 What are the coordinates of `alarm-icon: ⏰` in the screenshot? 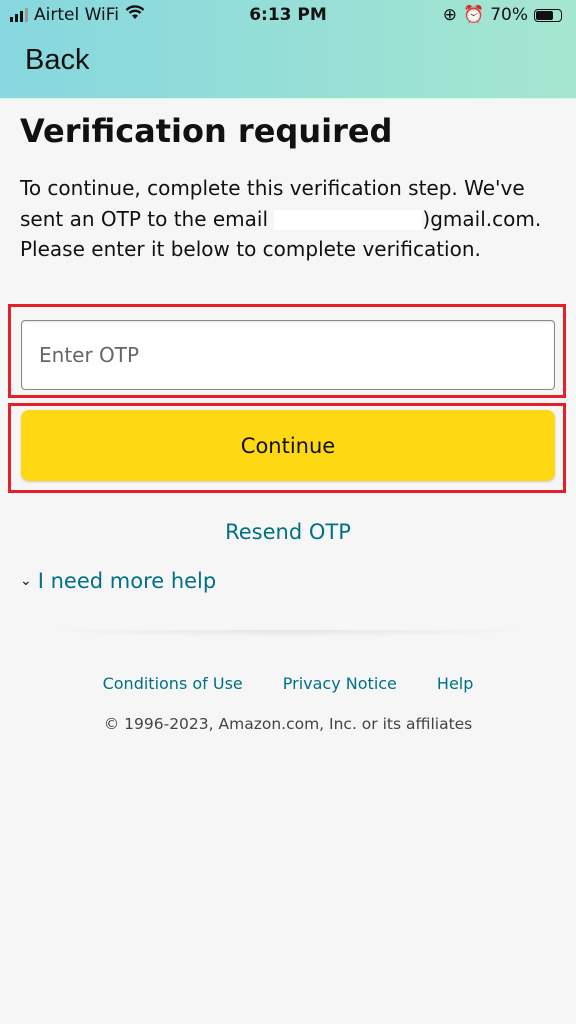 It's located at (474, 15).